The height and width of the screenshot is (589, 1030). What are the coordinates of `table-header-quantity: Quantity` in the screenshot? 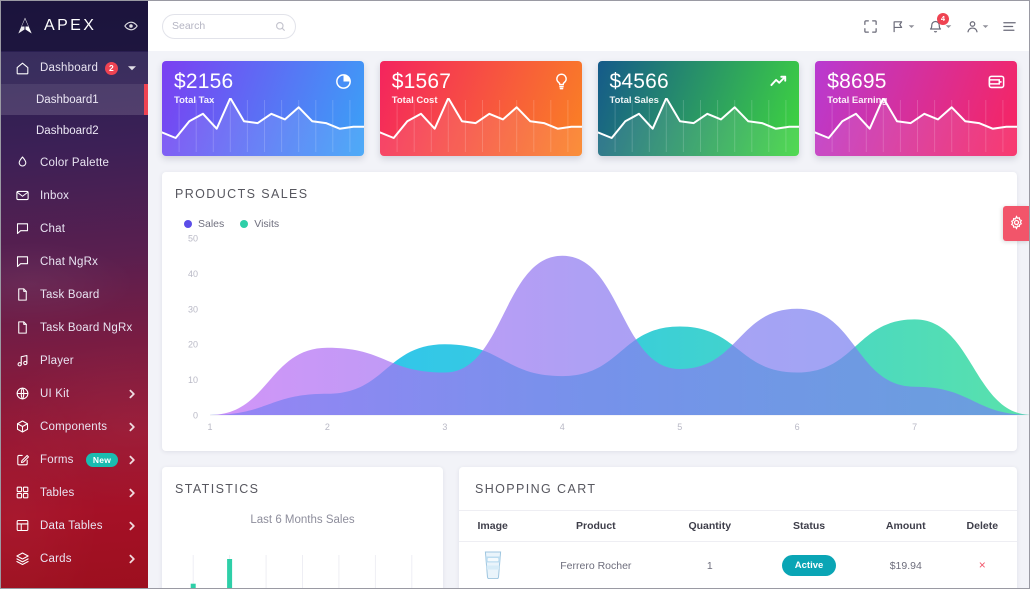 It's located at (710, 526).